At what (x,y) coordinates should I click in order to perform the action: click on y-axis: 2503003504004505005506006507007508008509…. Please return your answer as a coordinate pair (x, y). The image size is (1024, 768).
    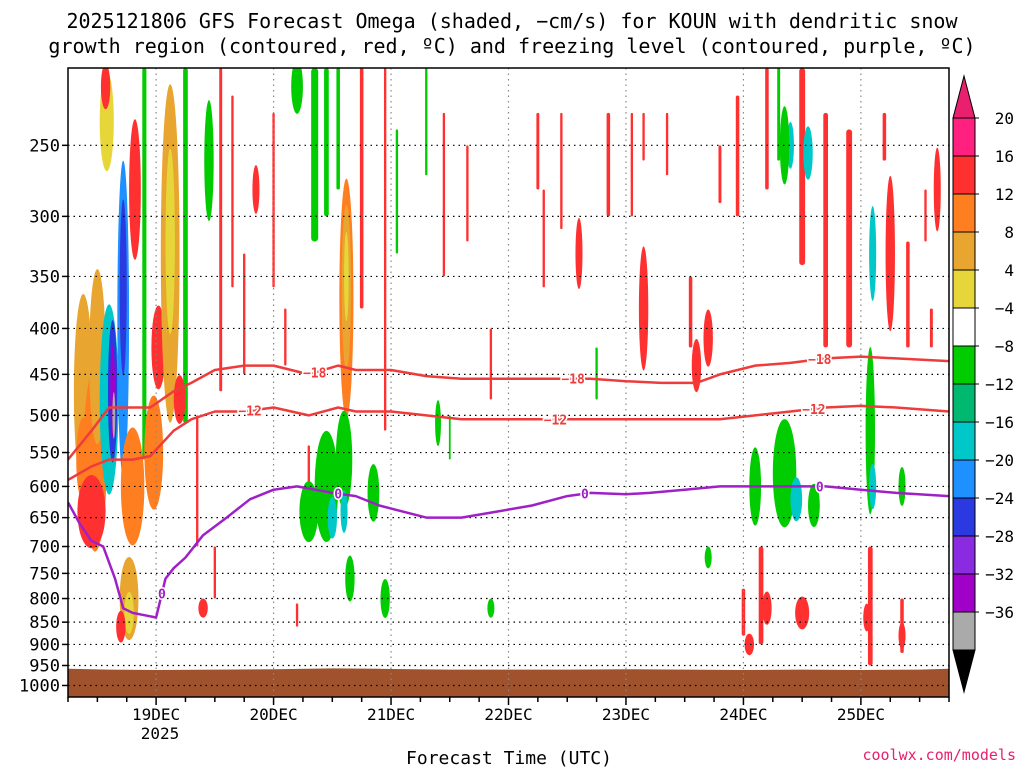
    Looking at the image, I should click on (43, 416).